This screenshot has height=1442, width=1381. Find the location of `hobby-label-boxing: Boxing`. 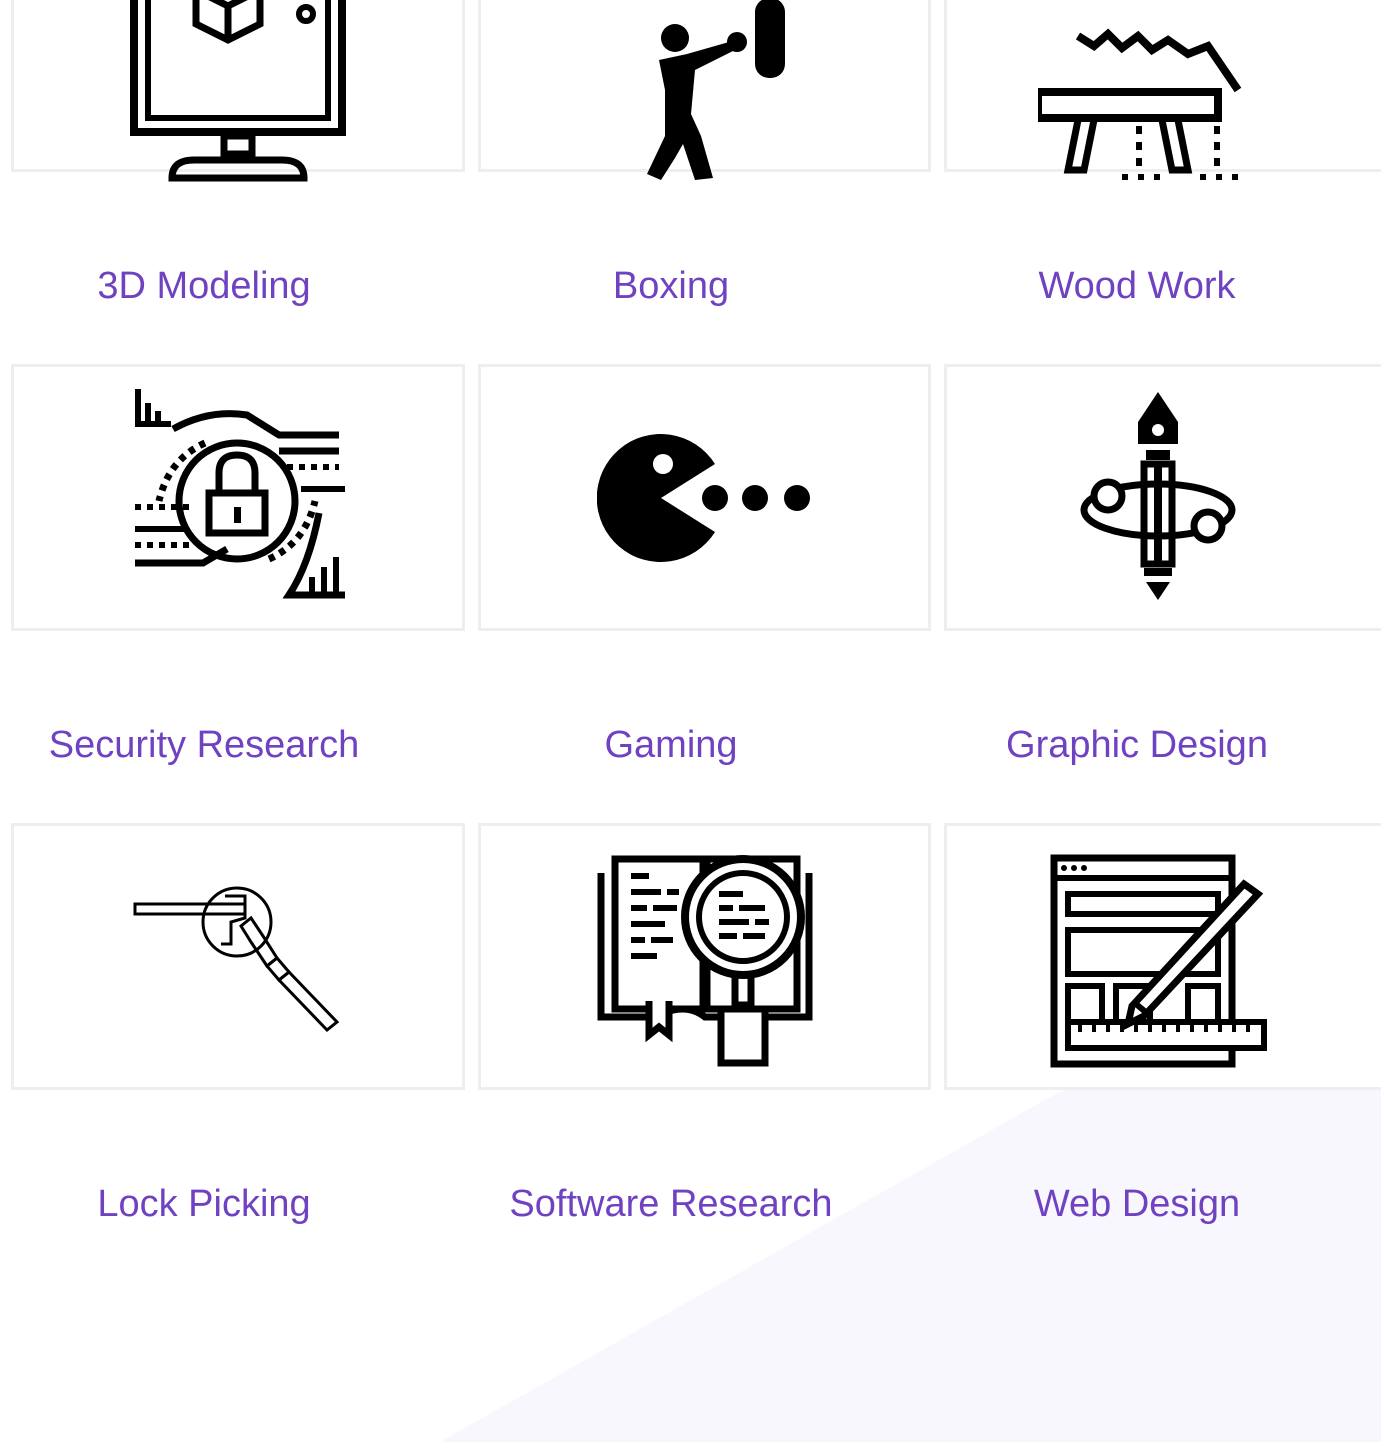

hobby-label-boxing: Boxing is located at coordinates (671, 286).